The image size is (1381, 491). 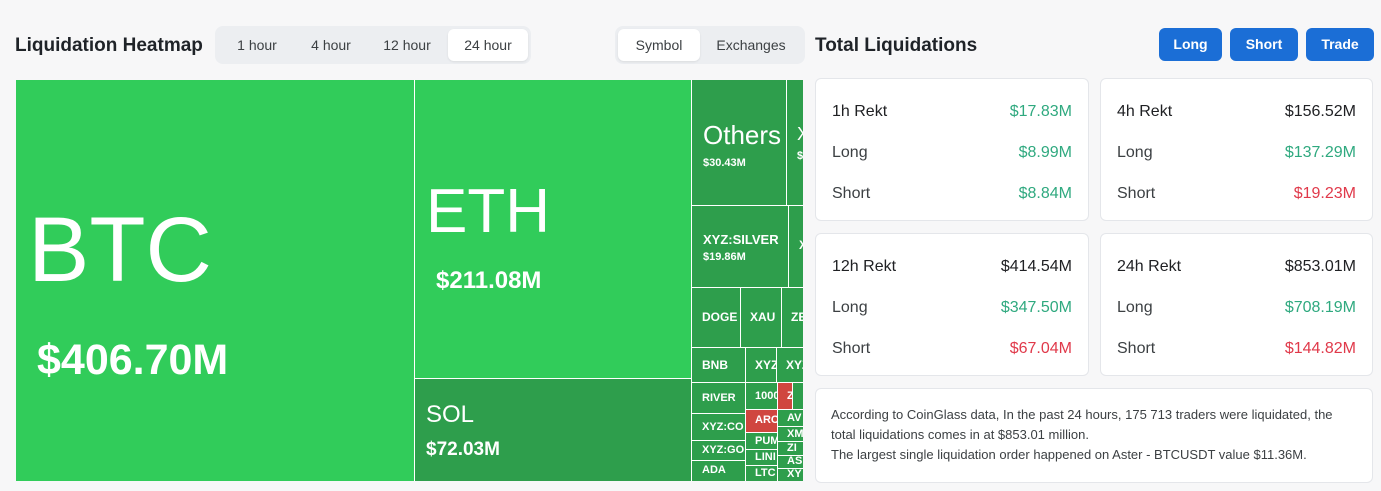 What do you see at coordinates (109, 45) in the screenshot?
I see `heatmap-title: Liquidation Heatmap` at bounding box center [109, 45].